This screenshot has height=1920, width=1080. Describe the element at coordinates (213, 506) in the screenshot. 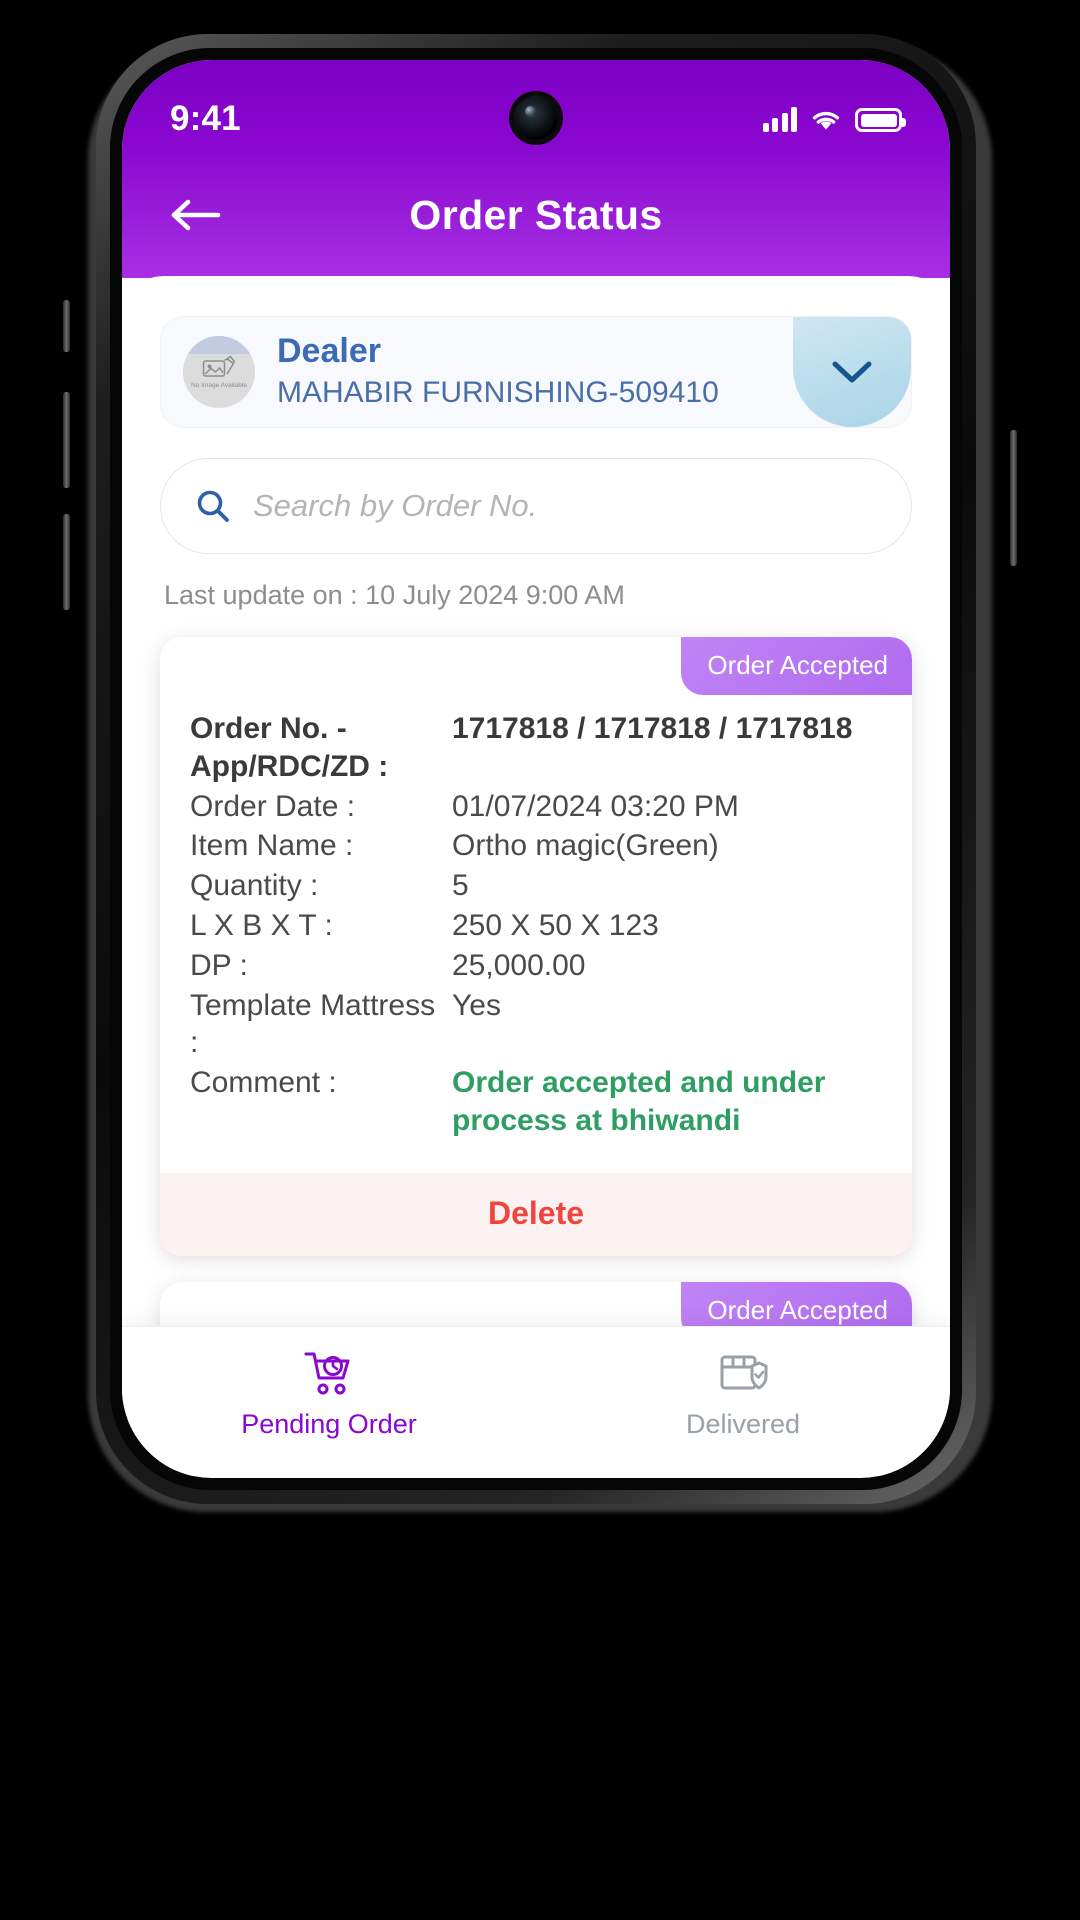

I see `search-icon` at that location.